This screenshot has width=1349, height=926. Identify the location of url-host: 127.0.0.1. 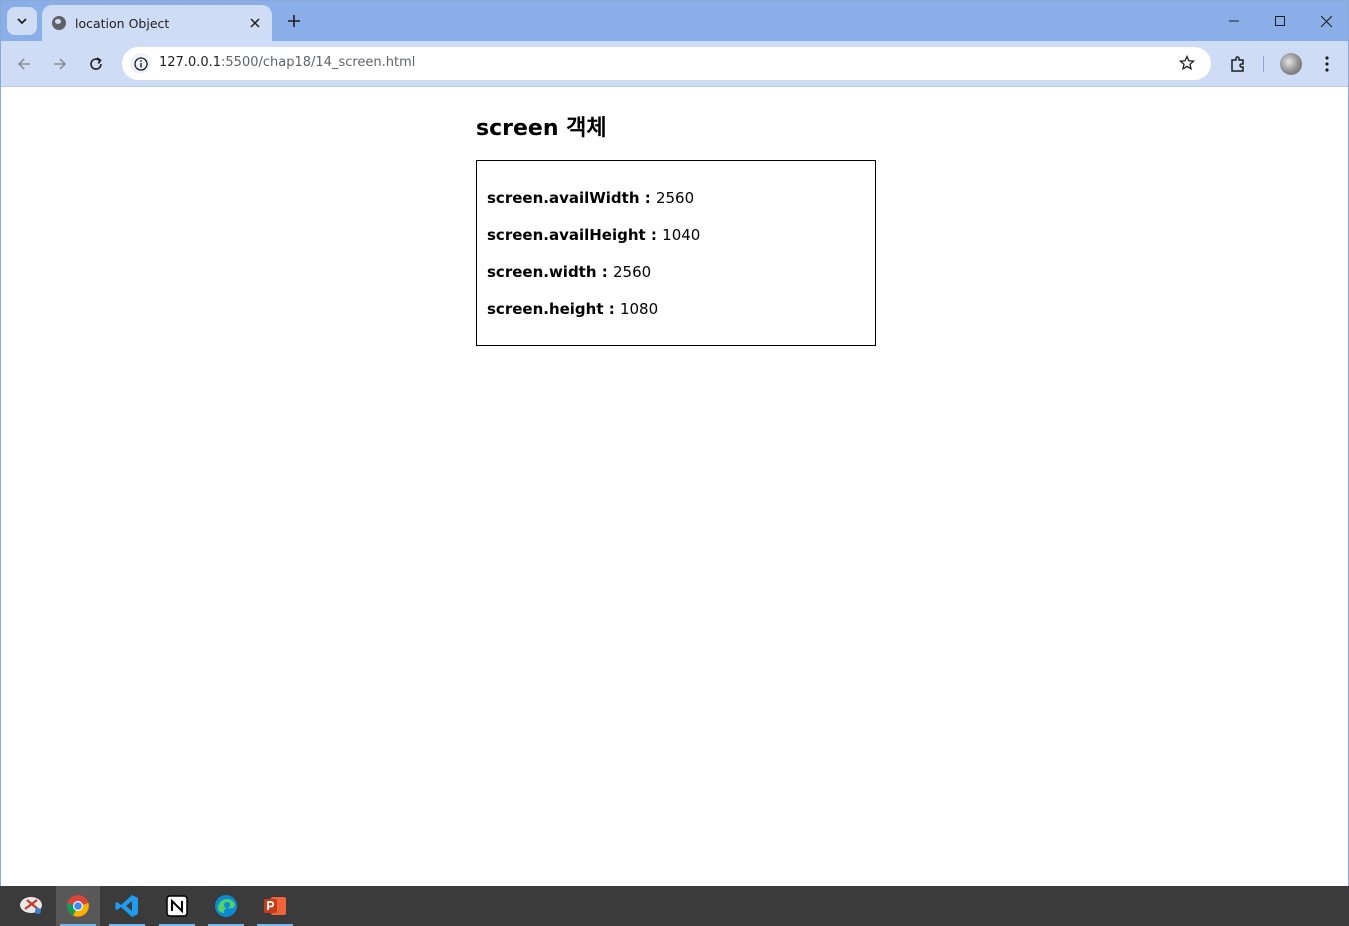
(190, 62).